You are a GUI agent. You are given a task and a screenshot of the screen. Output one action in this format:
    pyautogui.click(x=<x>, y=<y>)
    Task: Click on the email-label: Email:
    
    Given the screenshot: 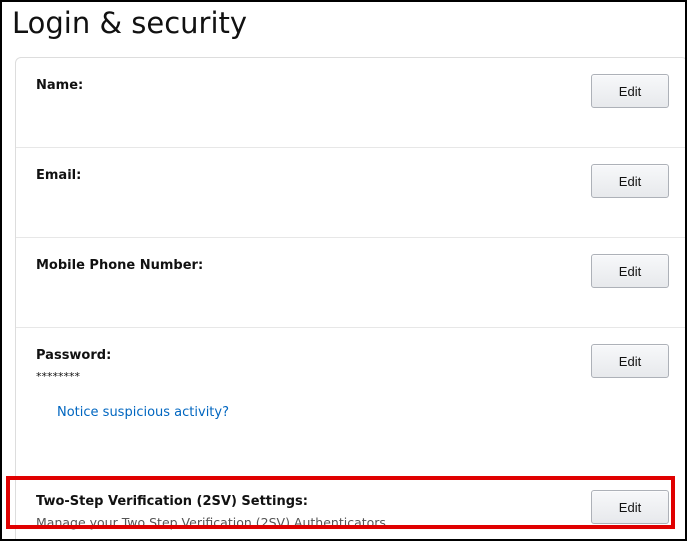 What is the action you would take?
    pyautogui.click(x=59, y=175)
    